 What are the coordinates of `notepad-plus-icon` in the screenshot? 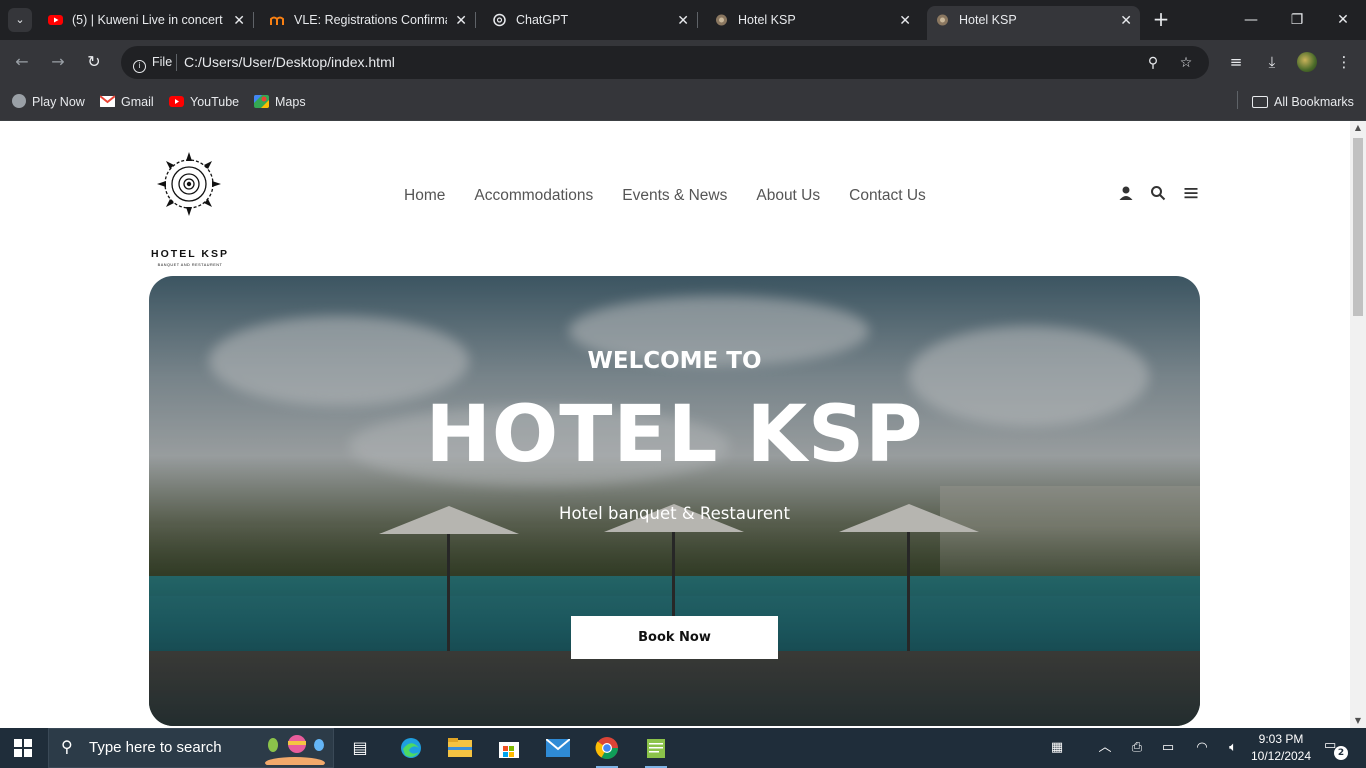 It's located at (656, 751).